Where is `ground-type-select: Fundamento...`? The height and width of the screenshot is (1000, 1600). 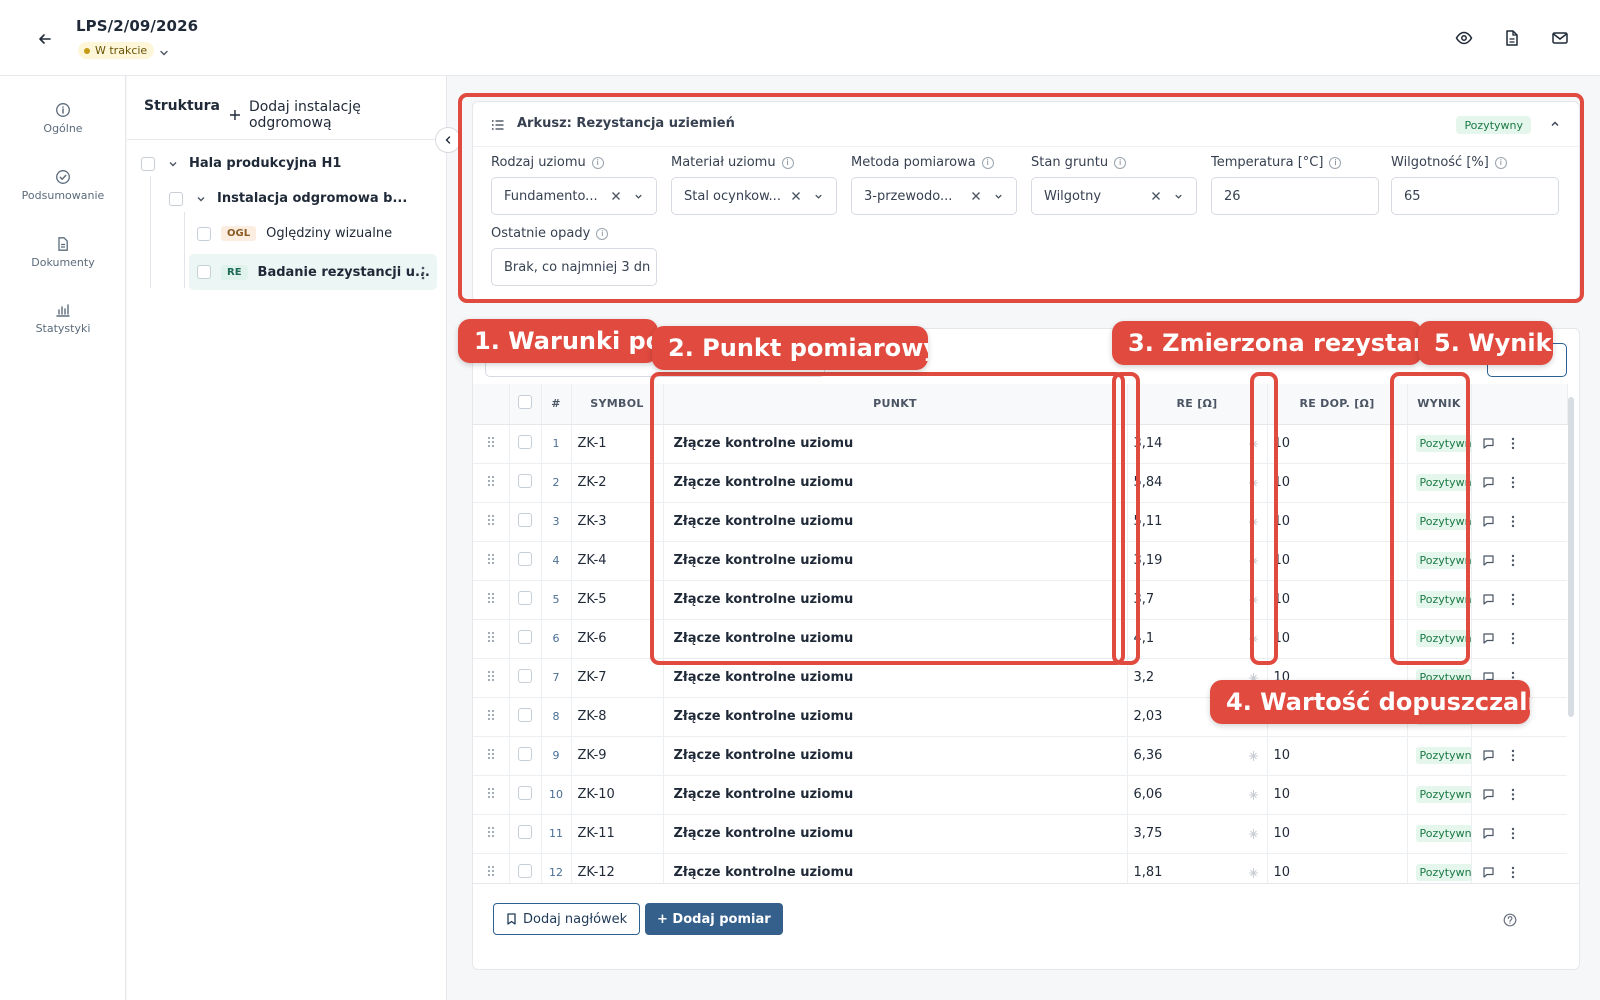
ground-type-select: Fundamento... is located at coordinates (574, 196).